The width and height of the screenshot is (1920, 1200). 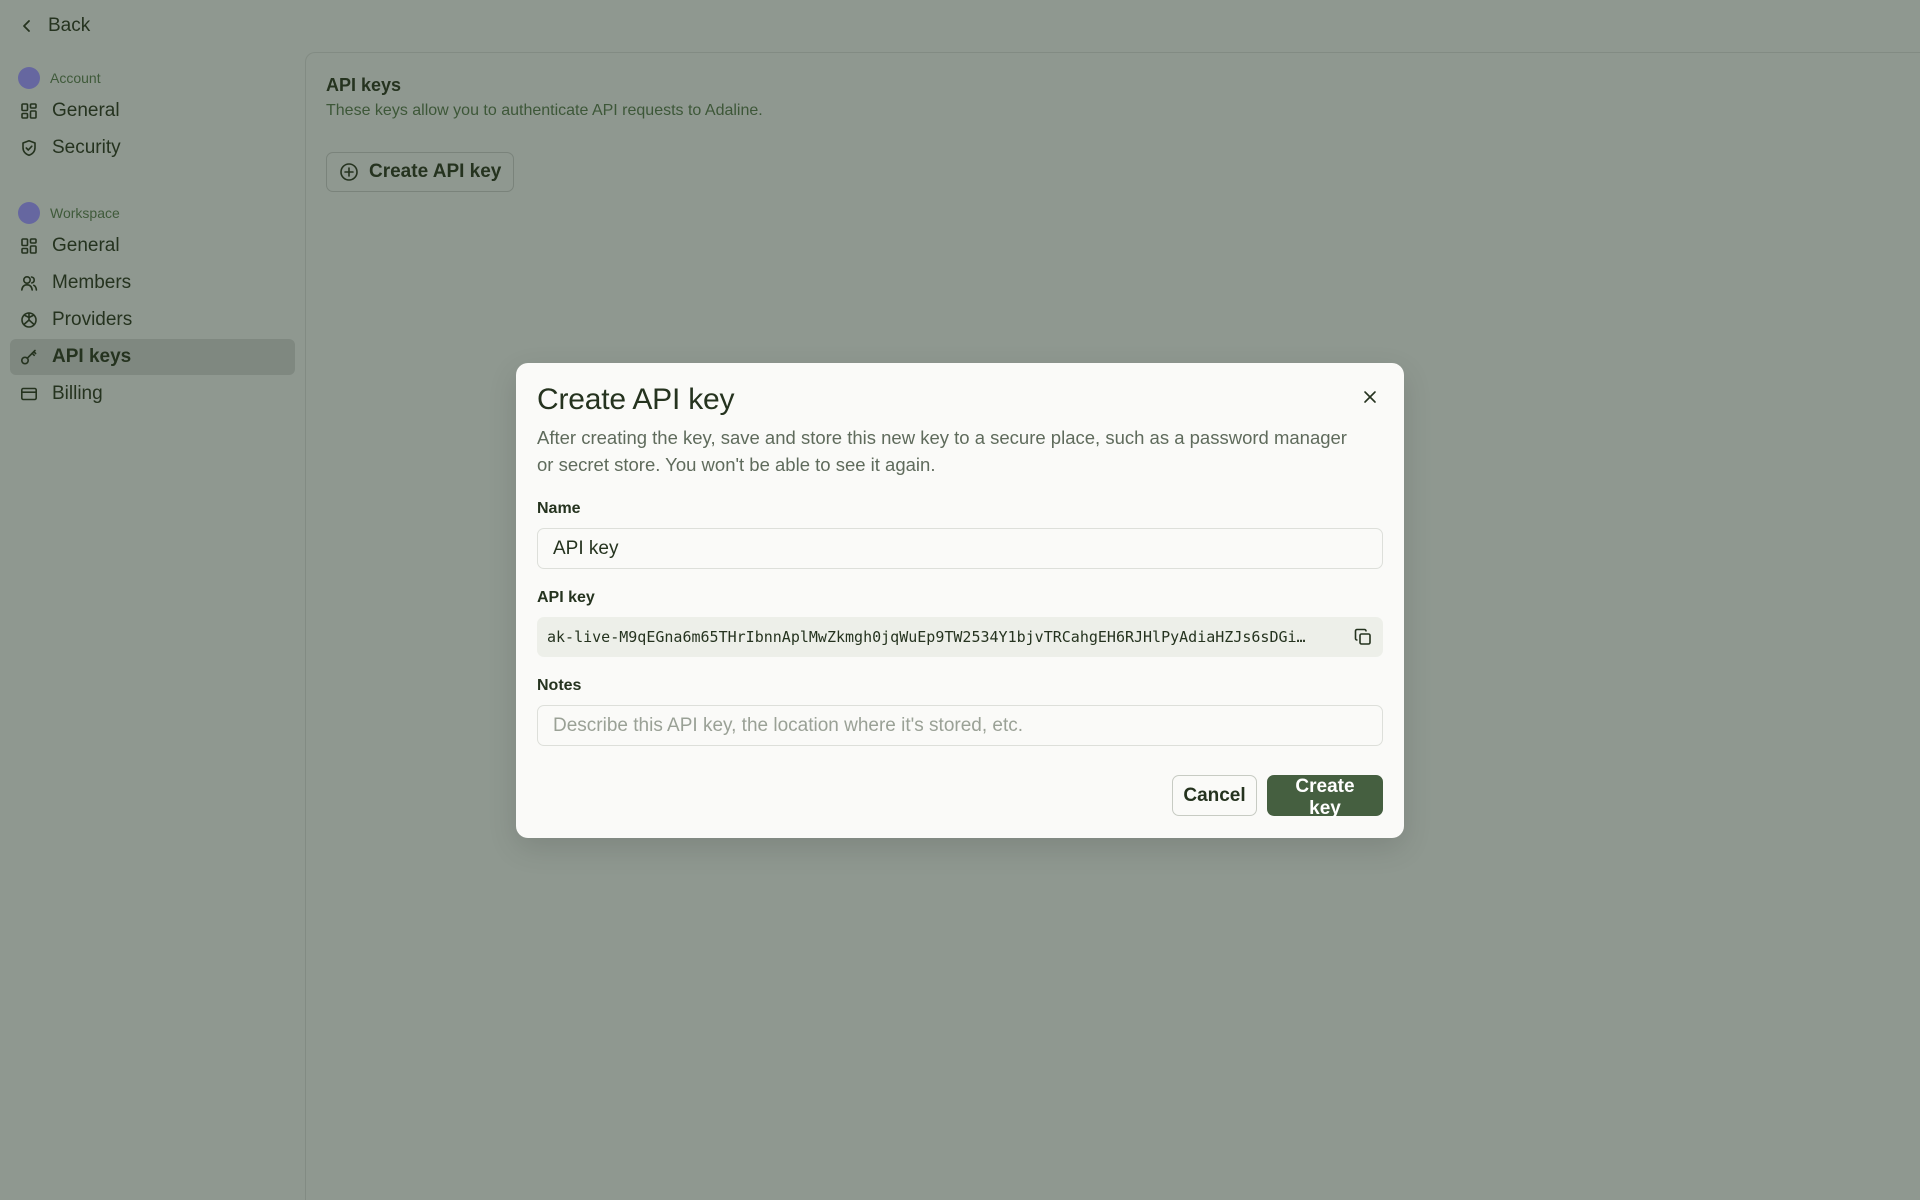 I want to click on sidebar-item-account-general: General, so click(x=152, y=111).